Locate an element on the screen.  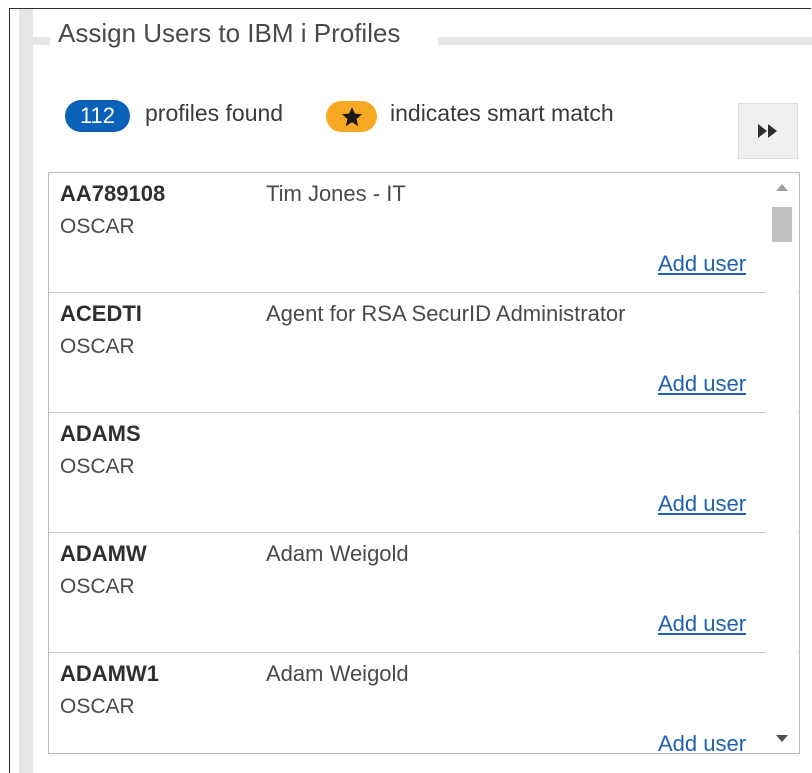
profile-count-badge: 112 is located at coordinates (97, 116).